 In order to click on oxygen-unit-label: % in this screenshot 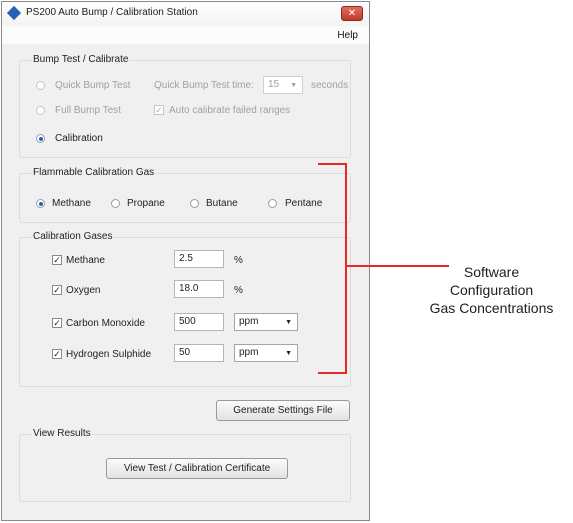, I will do `click(238, 290)`.